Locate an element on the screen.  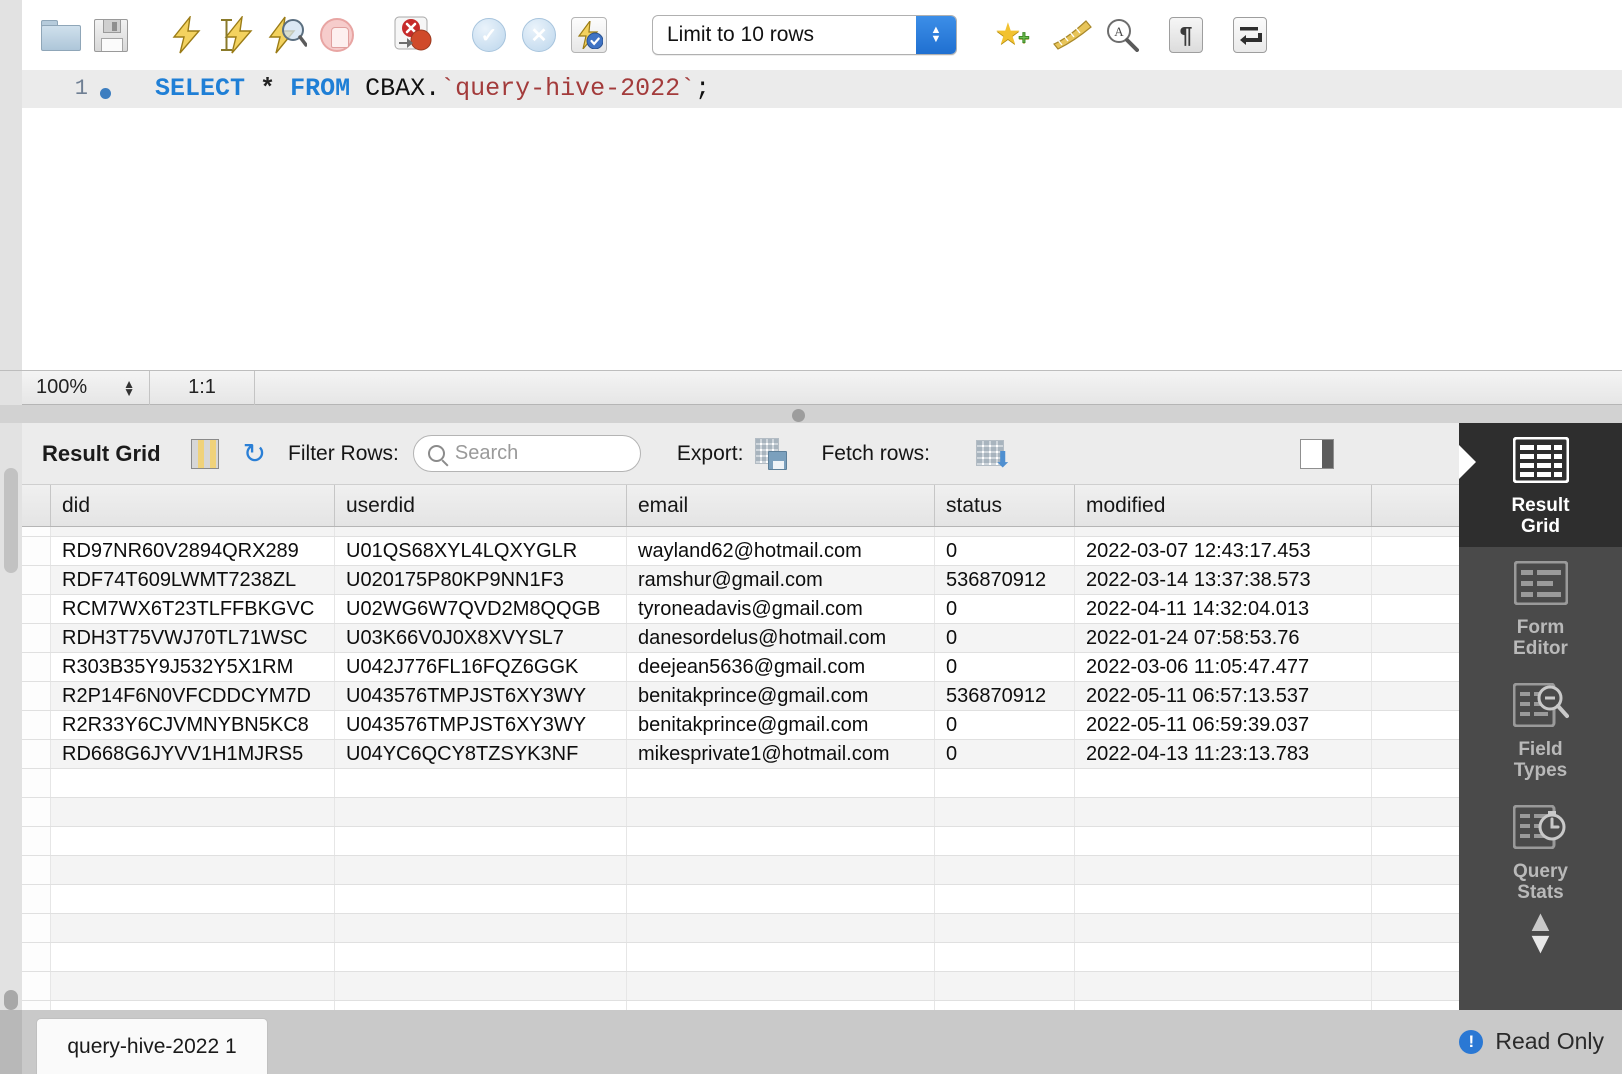
execute-icon is located at coordinates (187, 35).